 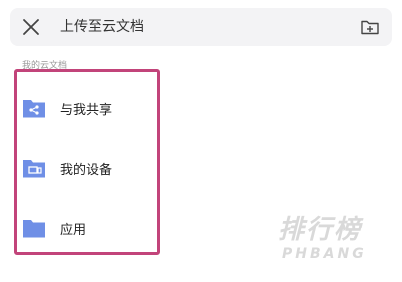 What do you see at coordinates (73, 230) in the screenshot?
I see `list-item-label: 应用` at bounding box center [73, 230].